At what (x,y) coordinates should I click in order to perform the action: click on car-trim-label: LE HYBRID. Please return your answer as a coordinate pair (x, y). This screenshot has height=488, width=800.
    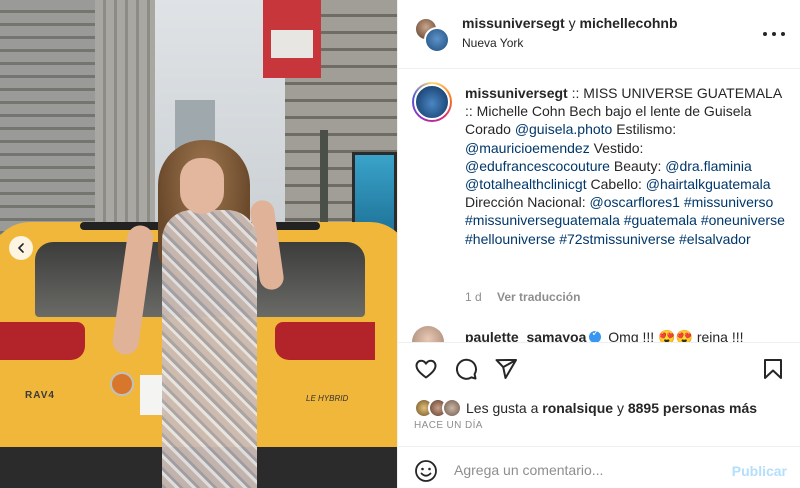
    Looking at the image, I should click on (327, 398).